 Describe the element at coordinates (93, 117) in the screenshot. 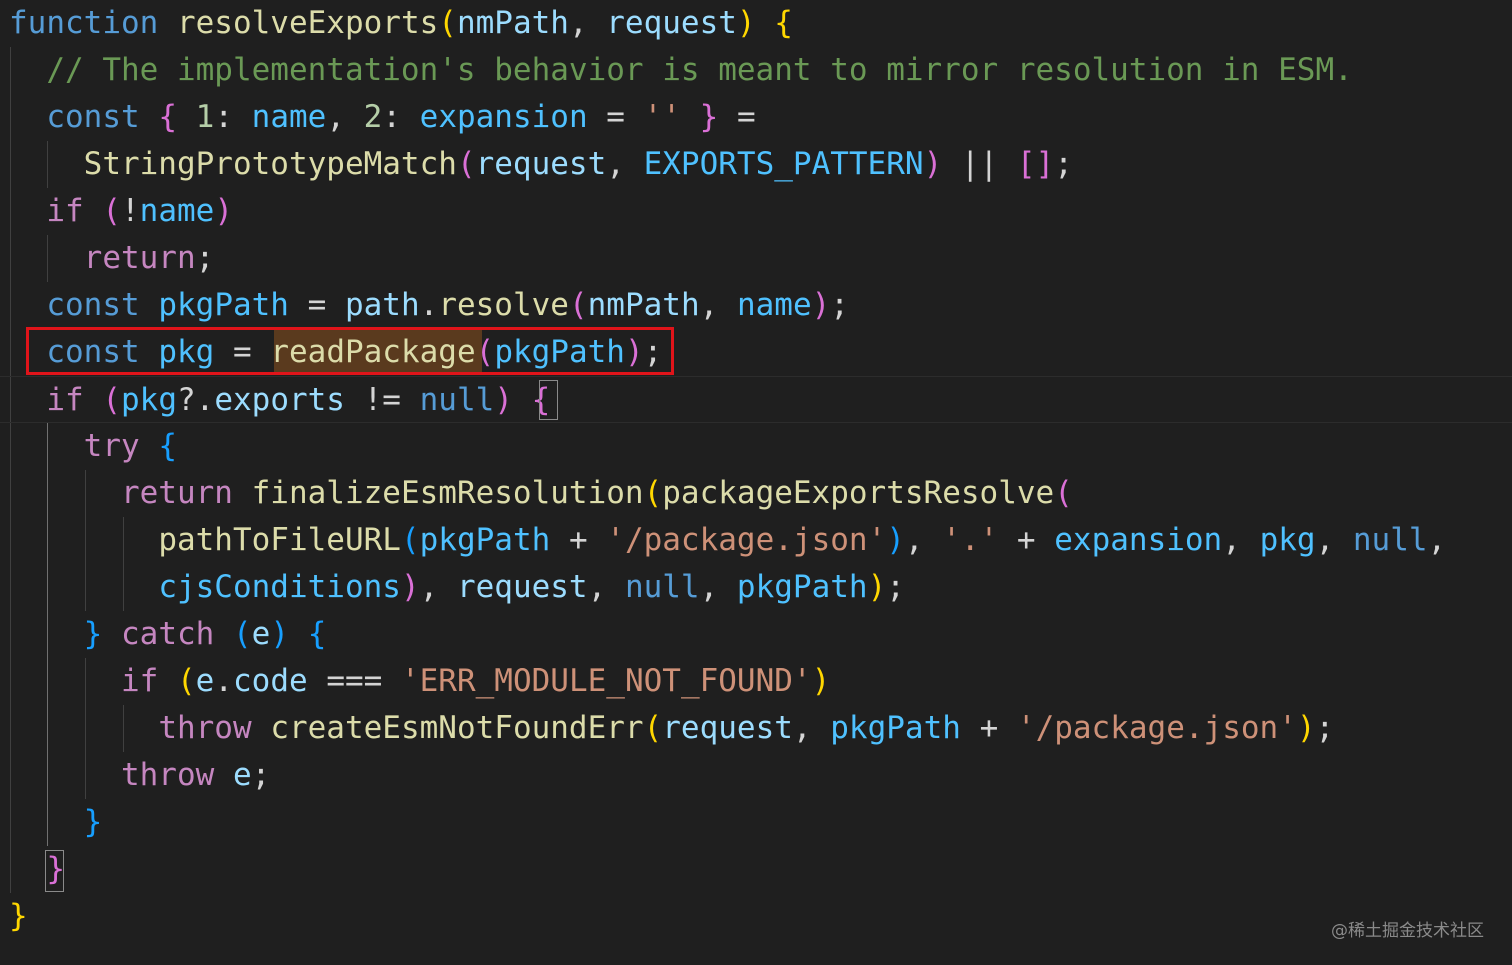

I see `code-token: const` at that location.